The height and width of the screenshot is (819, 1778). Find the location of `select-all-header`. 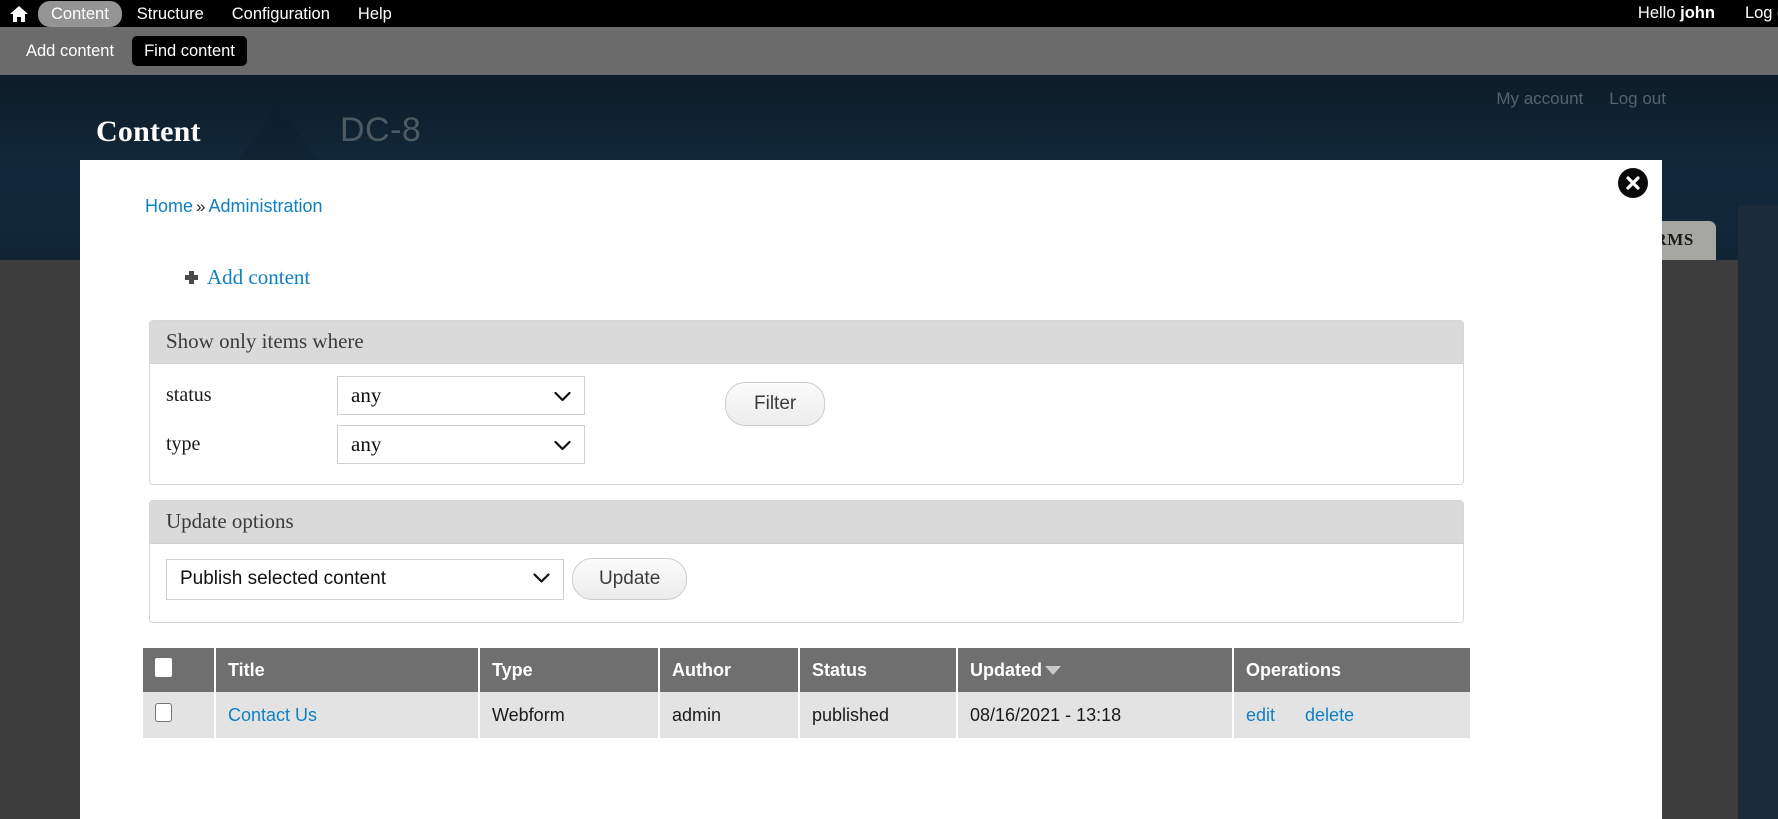

select-all-header is located at coordinates (179, 670).